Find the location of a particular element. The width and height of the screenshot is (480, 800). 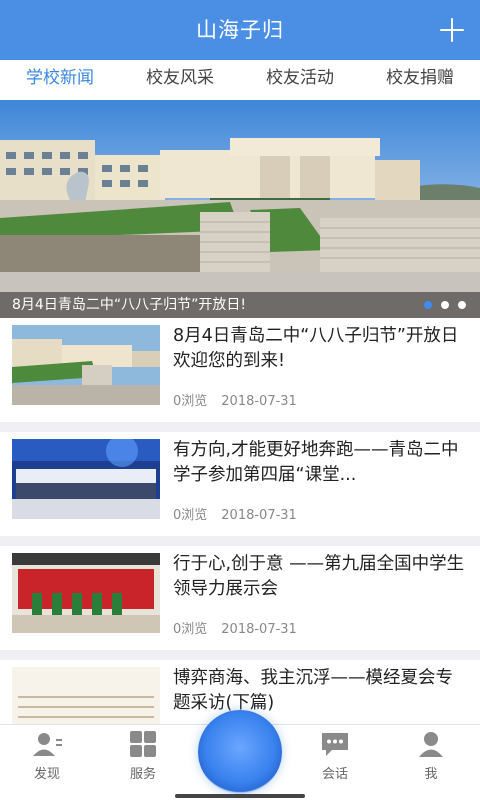

nav-chat-label: 会话 is located at coordinates (334, 774).